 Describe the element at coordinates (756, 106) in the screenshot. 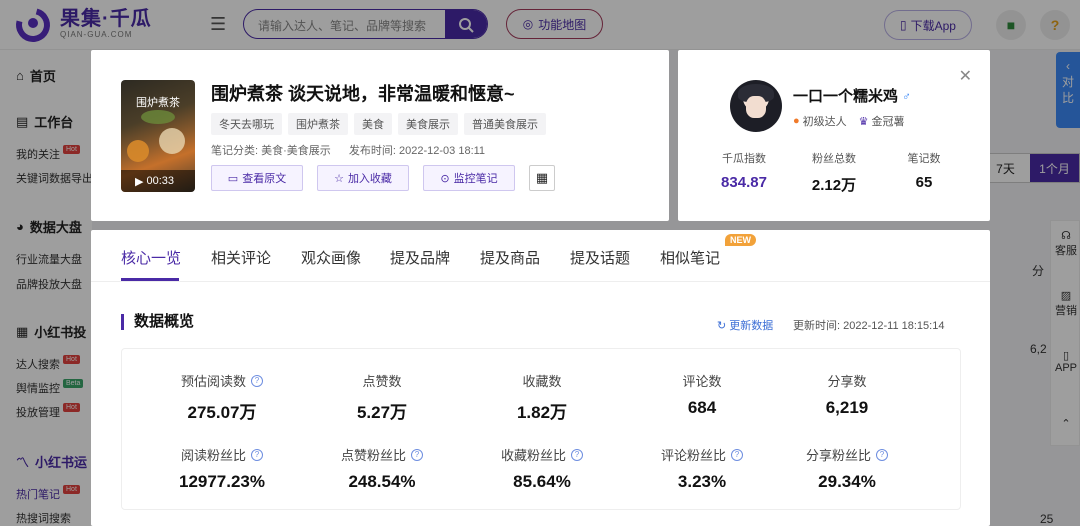

I see `avatar` at that location.